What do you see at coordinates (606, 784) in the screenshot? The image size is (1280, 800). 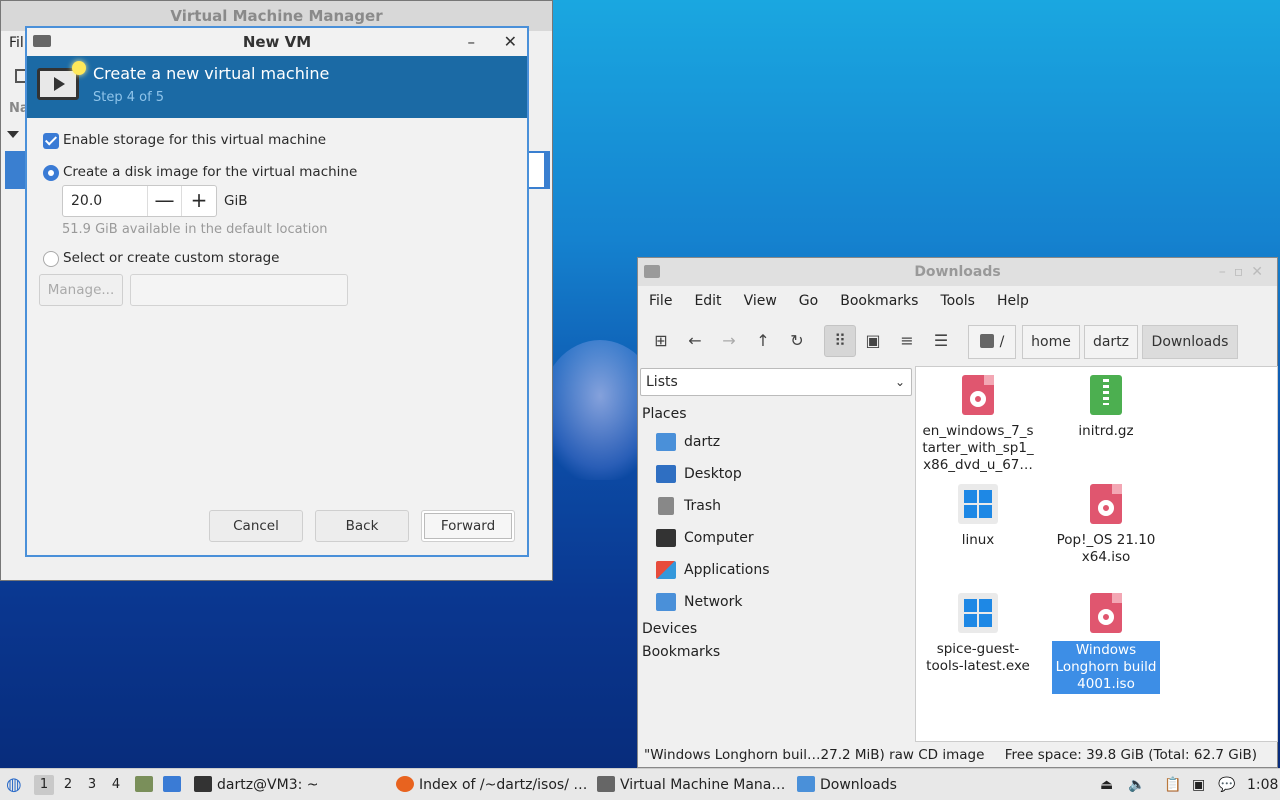 I see `vmm-icon` at bounding box center [606, 784].